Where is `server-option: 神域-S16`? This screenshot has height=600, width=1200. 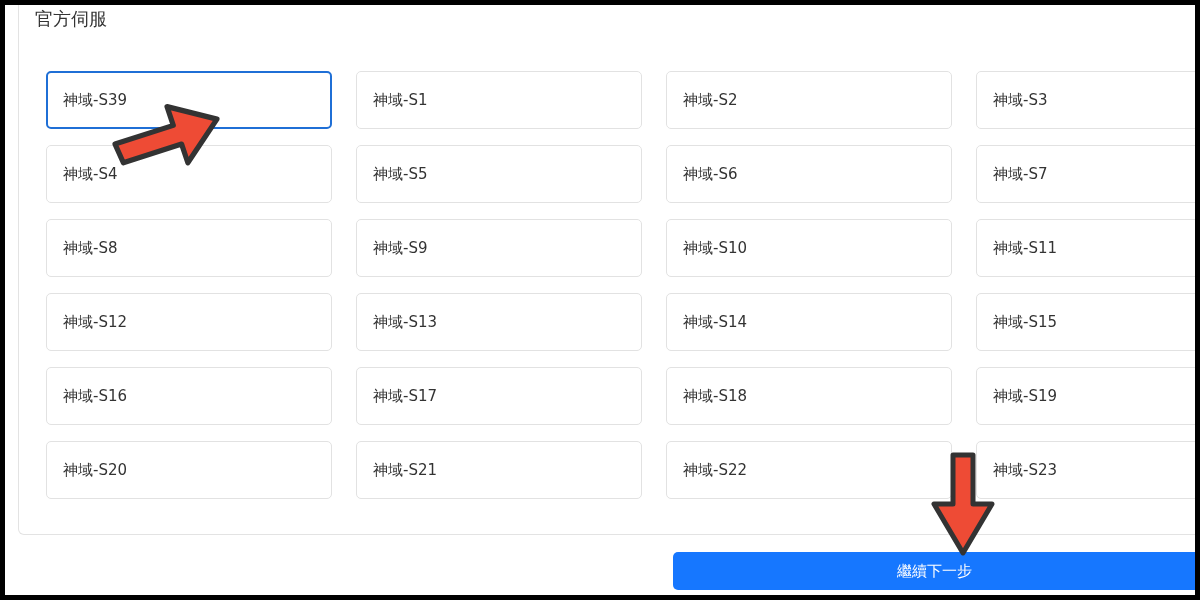 server-option: 神域-S16 is located at coordinates (189, 396).